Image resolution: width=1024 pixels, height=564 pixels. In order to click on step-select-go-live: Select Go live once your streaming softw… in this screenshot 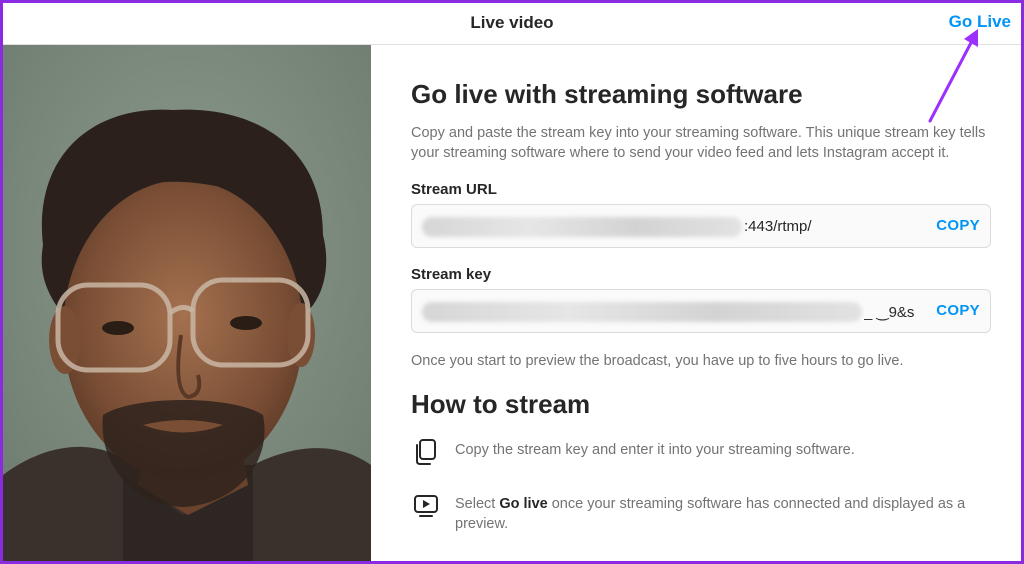, I will do `click(701, 512)`.